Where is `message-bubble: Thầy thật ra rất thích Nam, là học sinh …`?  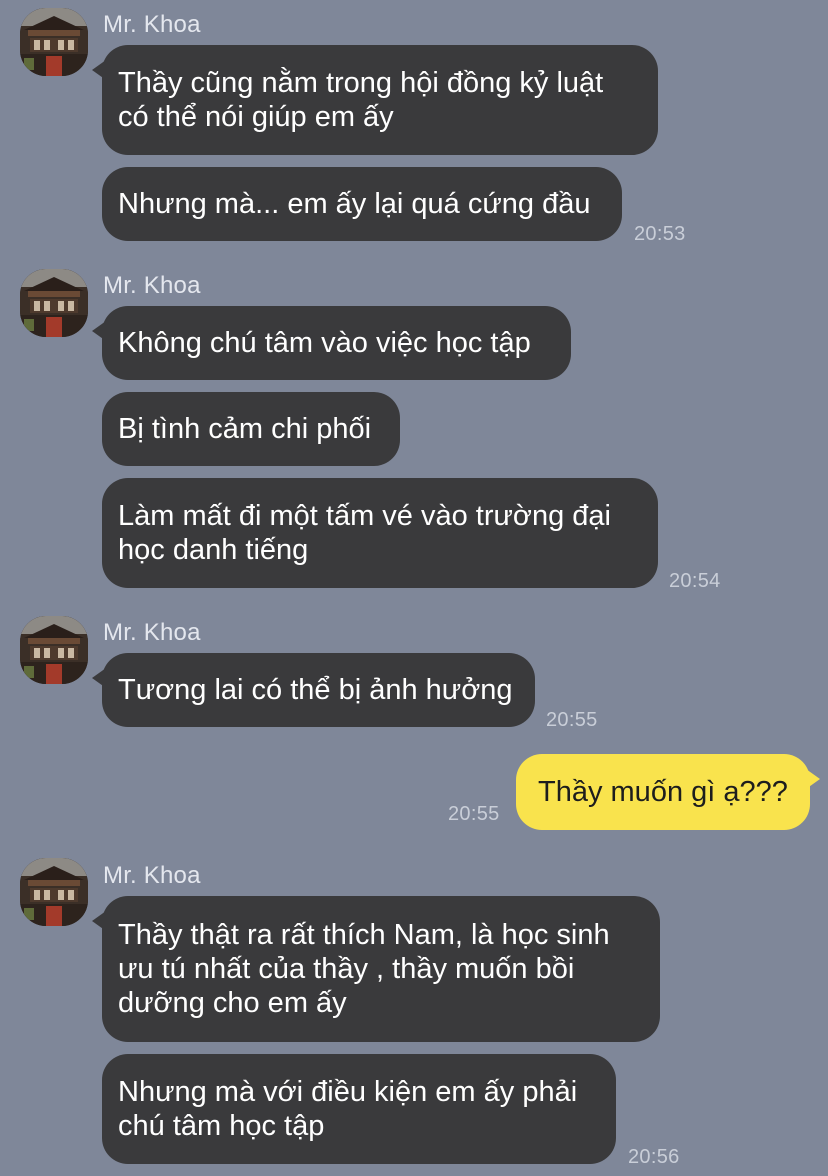 message-bubble: Thầy thật ra rất thích Nam, là học sinh … is located at coordinates (381, 969).